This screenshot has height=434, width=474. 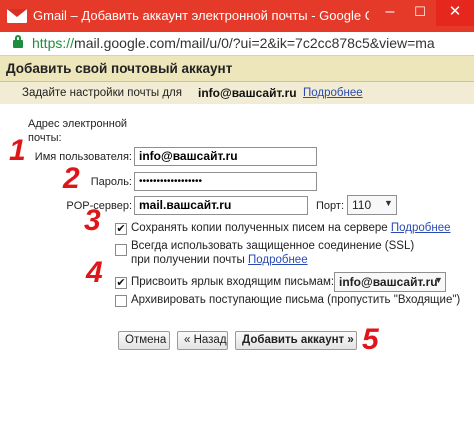 I want to click on keep-copies-more-link: Подробнее, so click(x=421, y=228).